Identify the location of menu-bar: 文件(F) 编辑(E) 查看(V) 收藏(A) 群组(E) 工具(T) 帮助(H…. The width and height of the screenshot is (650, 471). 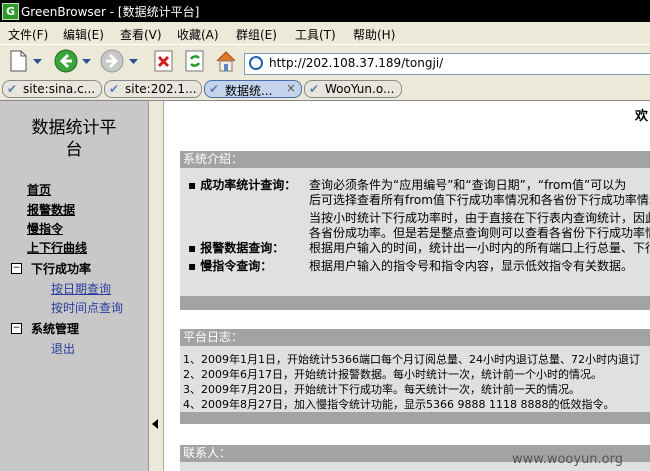
(325, 33).